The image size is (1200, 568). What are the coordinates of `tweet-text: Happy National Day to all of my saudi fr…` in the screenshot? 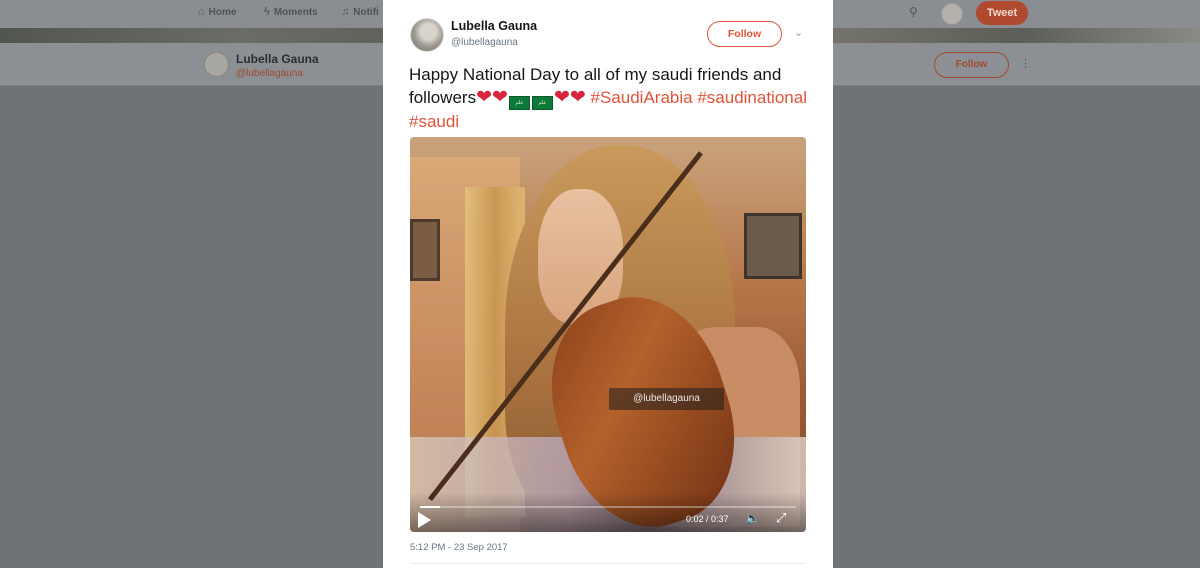 It's located at (611, 98).